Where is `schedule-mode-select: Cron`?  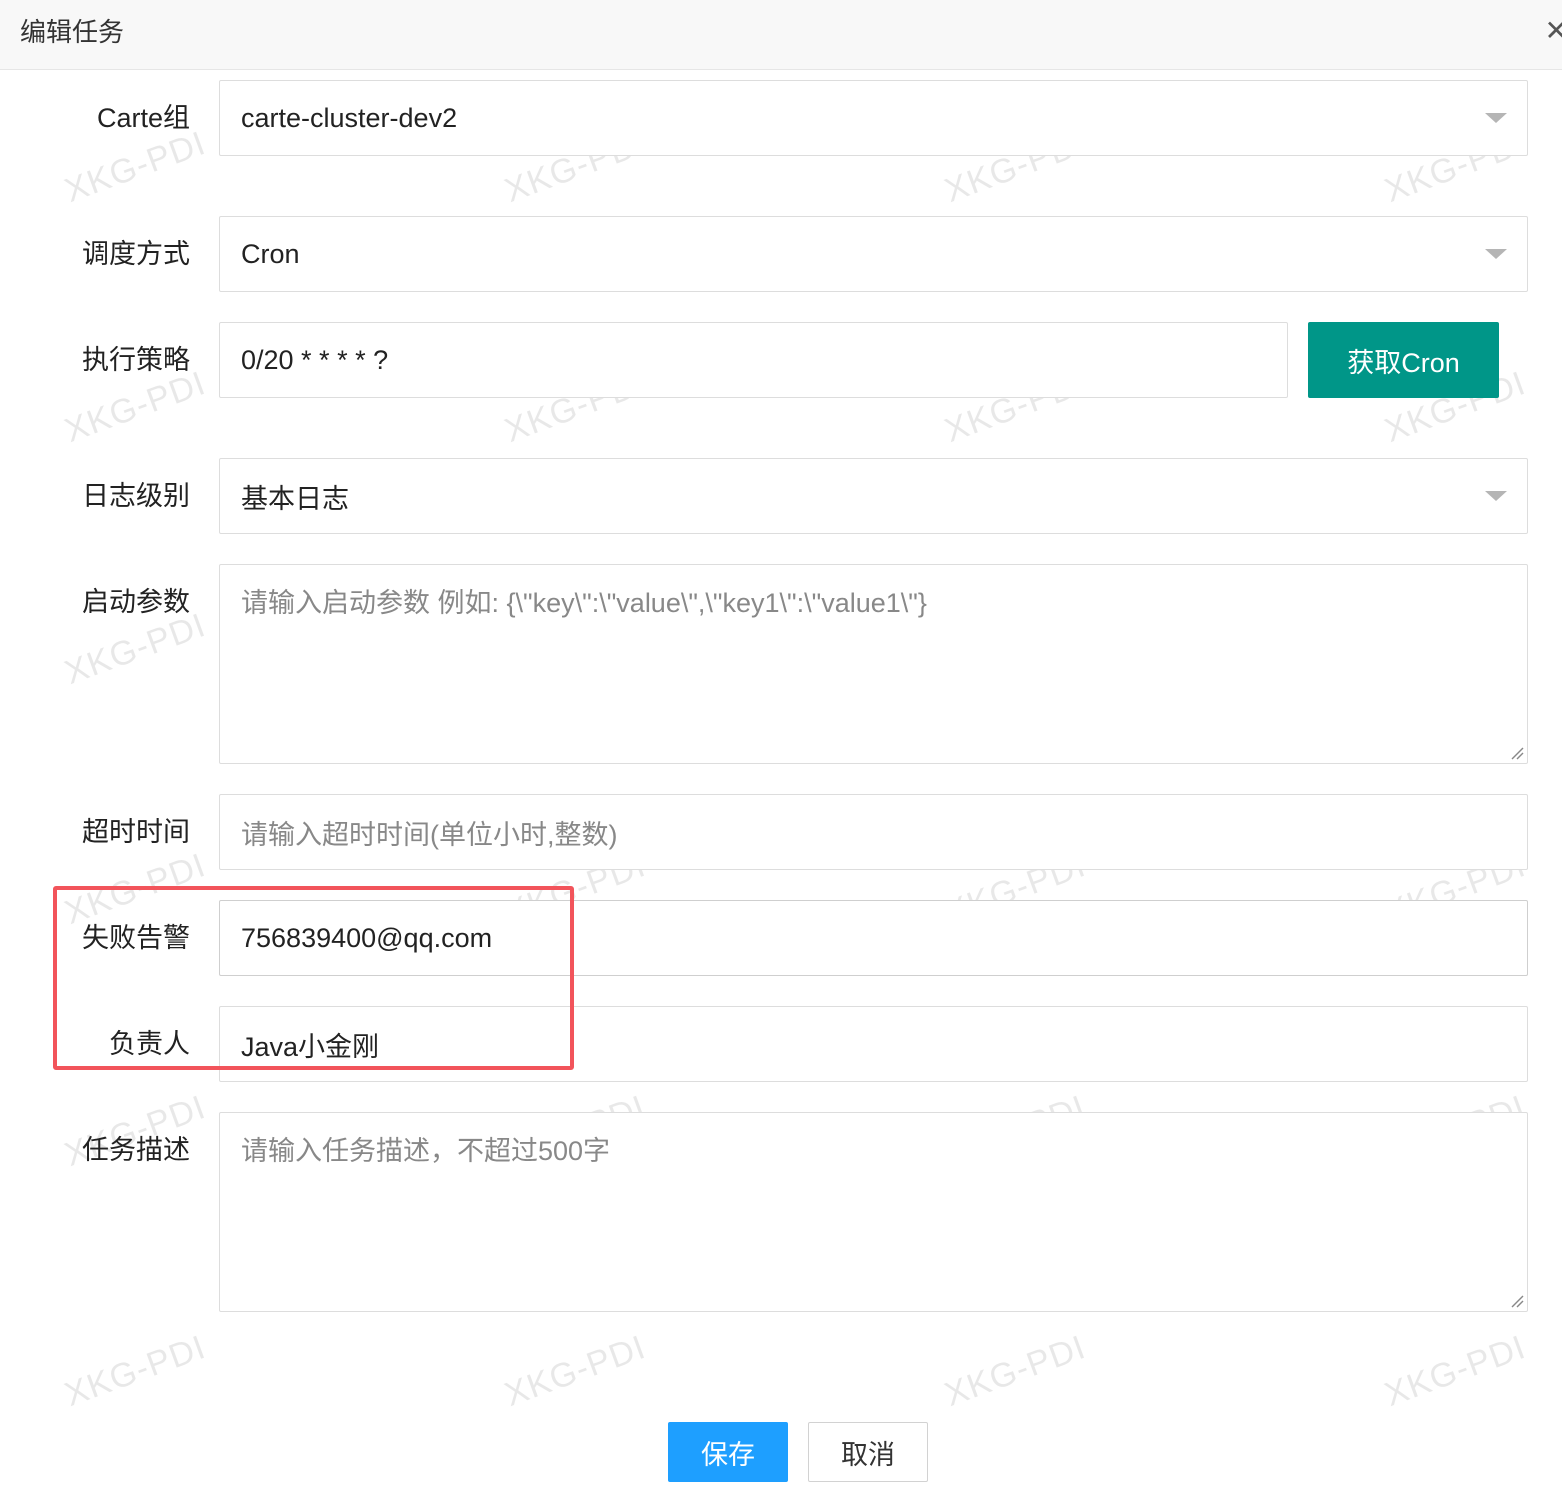 schedule-mode-select: Cron is located at coordinates (873, 254).